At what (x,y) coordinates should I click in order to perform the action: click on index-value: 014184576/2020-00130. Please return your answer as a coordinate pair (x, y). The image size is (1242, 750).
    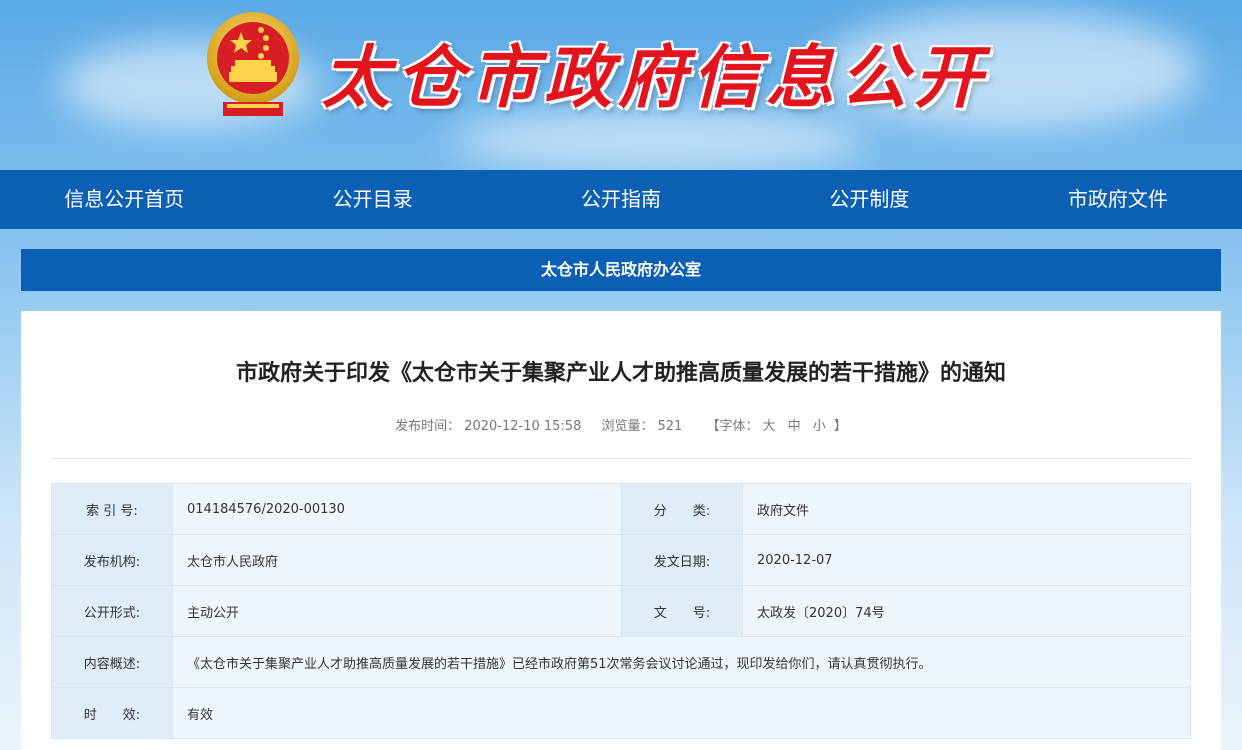
    Looking at the image, I should click on (397, 509).